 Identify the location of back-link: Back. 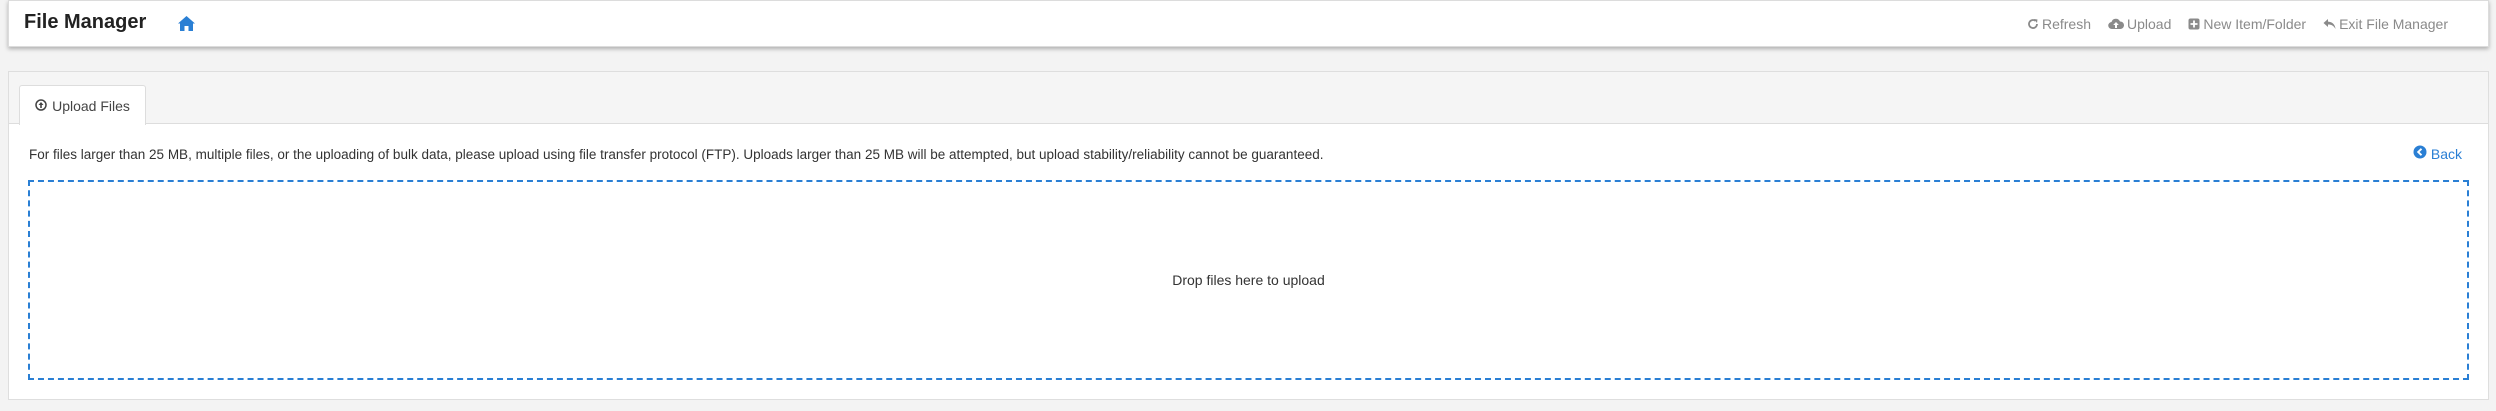
(2437, 153).